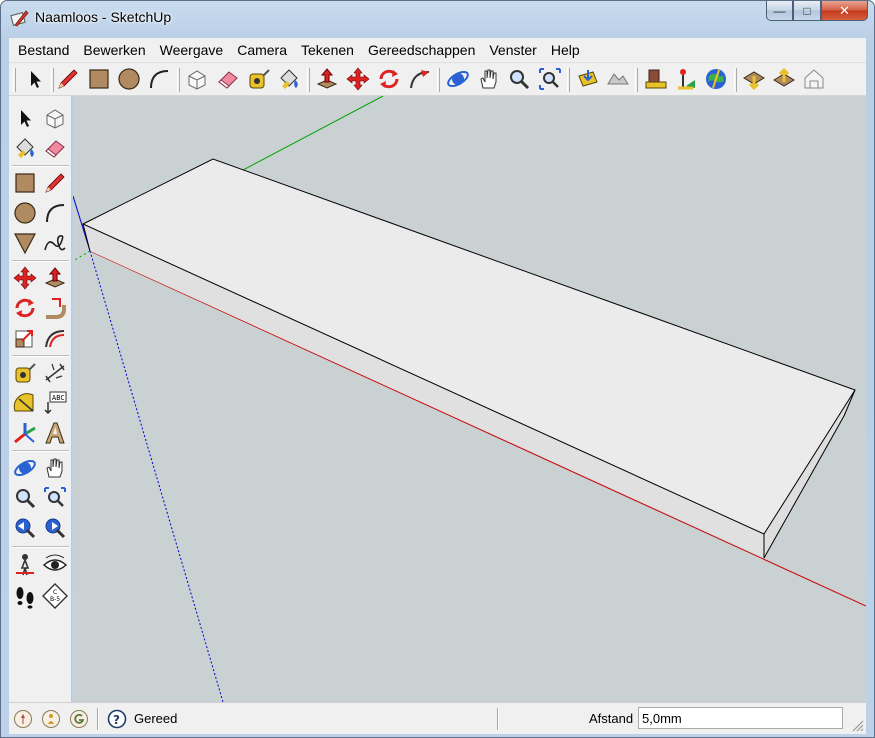 This screenshot has width=875, height=738. I want to click on menu-weergave: Weergave, so click(192, 50).